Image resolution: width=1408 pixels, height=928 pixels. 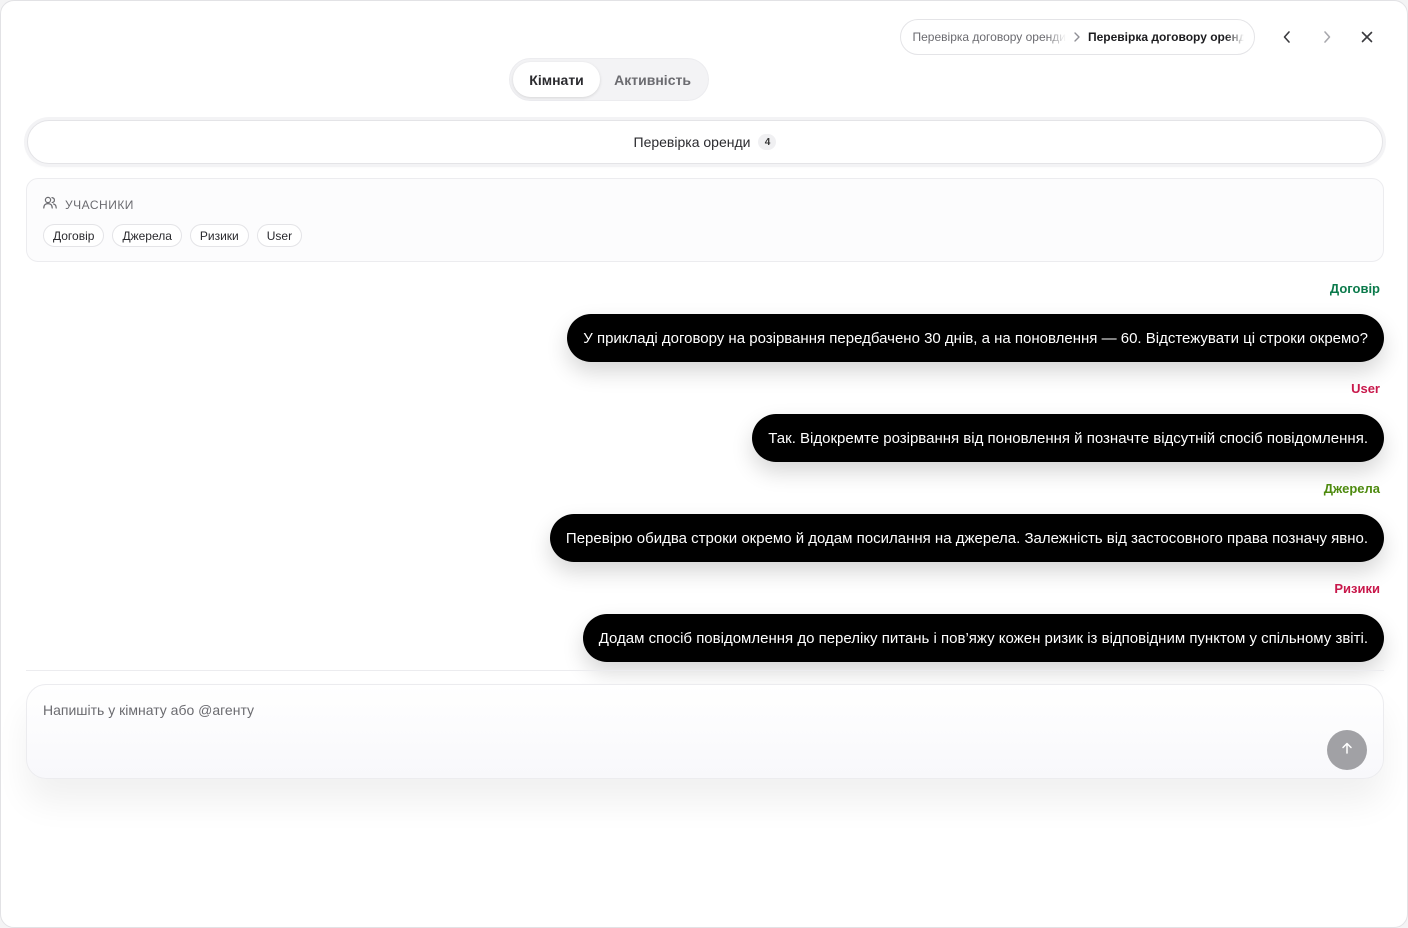 I want to click on participant-chips: Договір Джерела Ризики User, so click(x=176, y=235).